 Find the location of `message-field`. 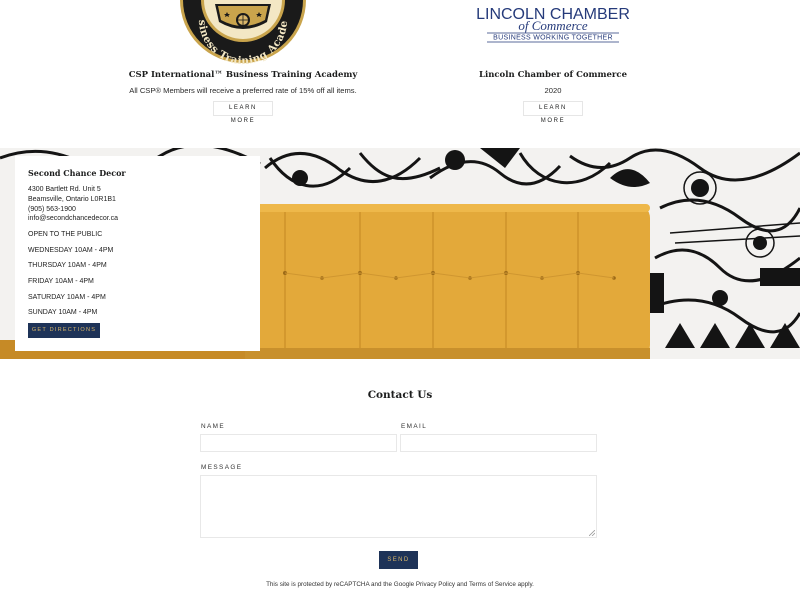

message-field is located at coordinates (398, 506).